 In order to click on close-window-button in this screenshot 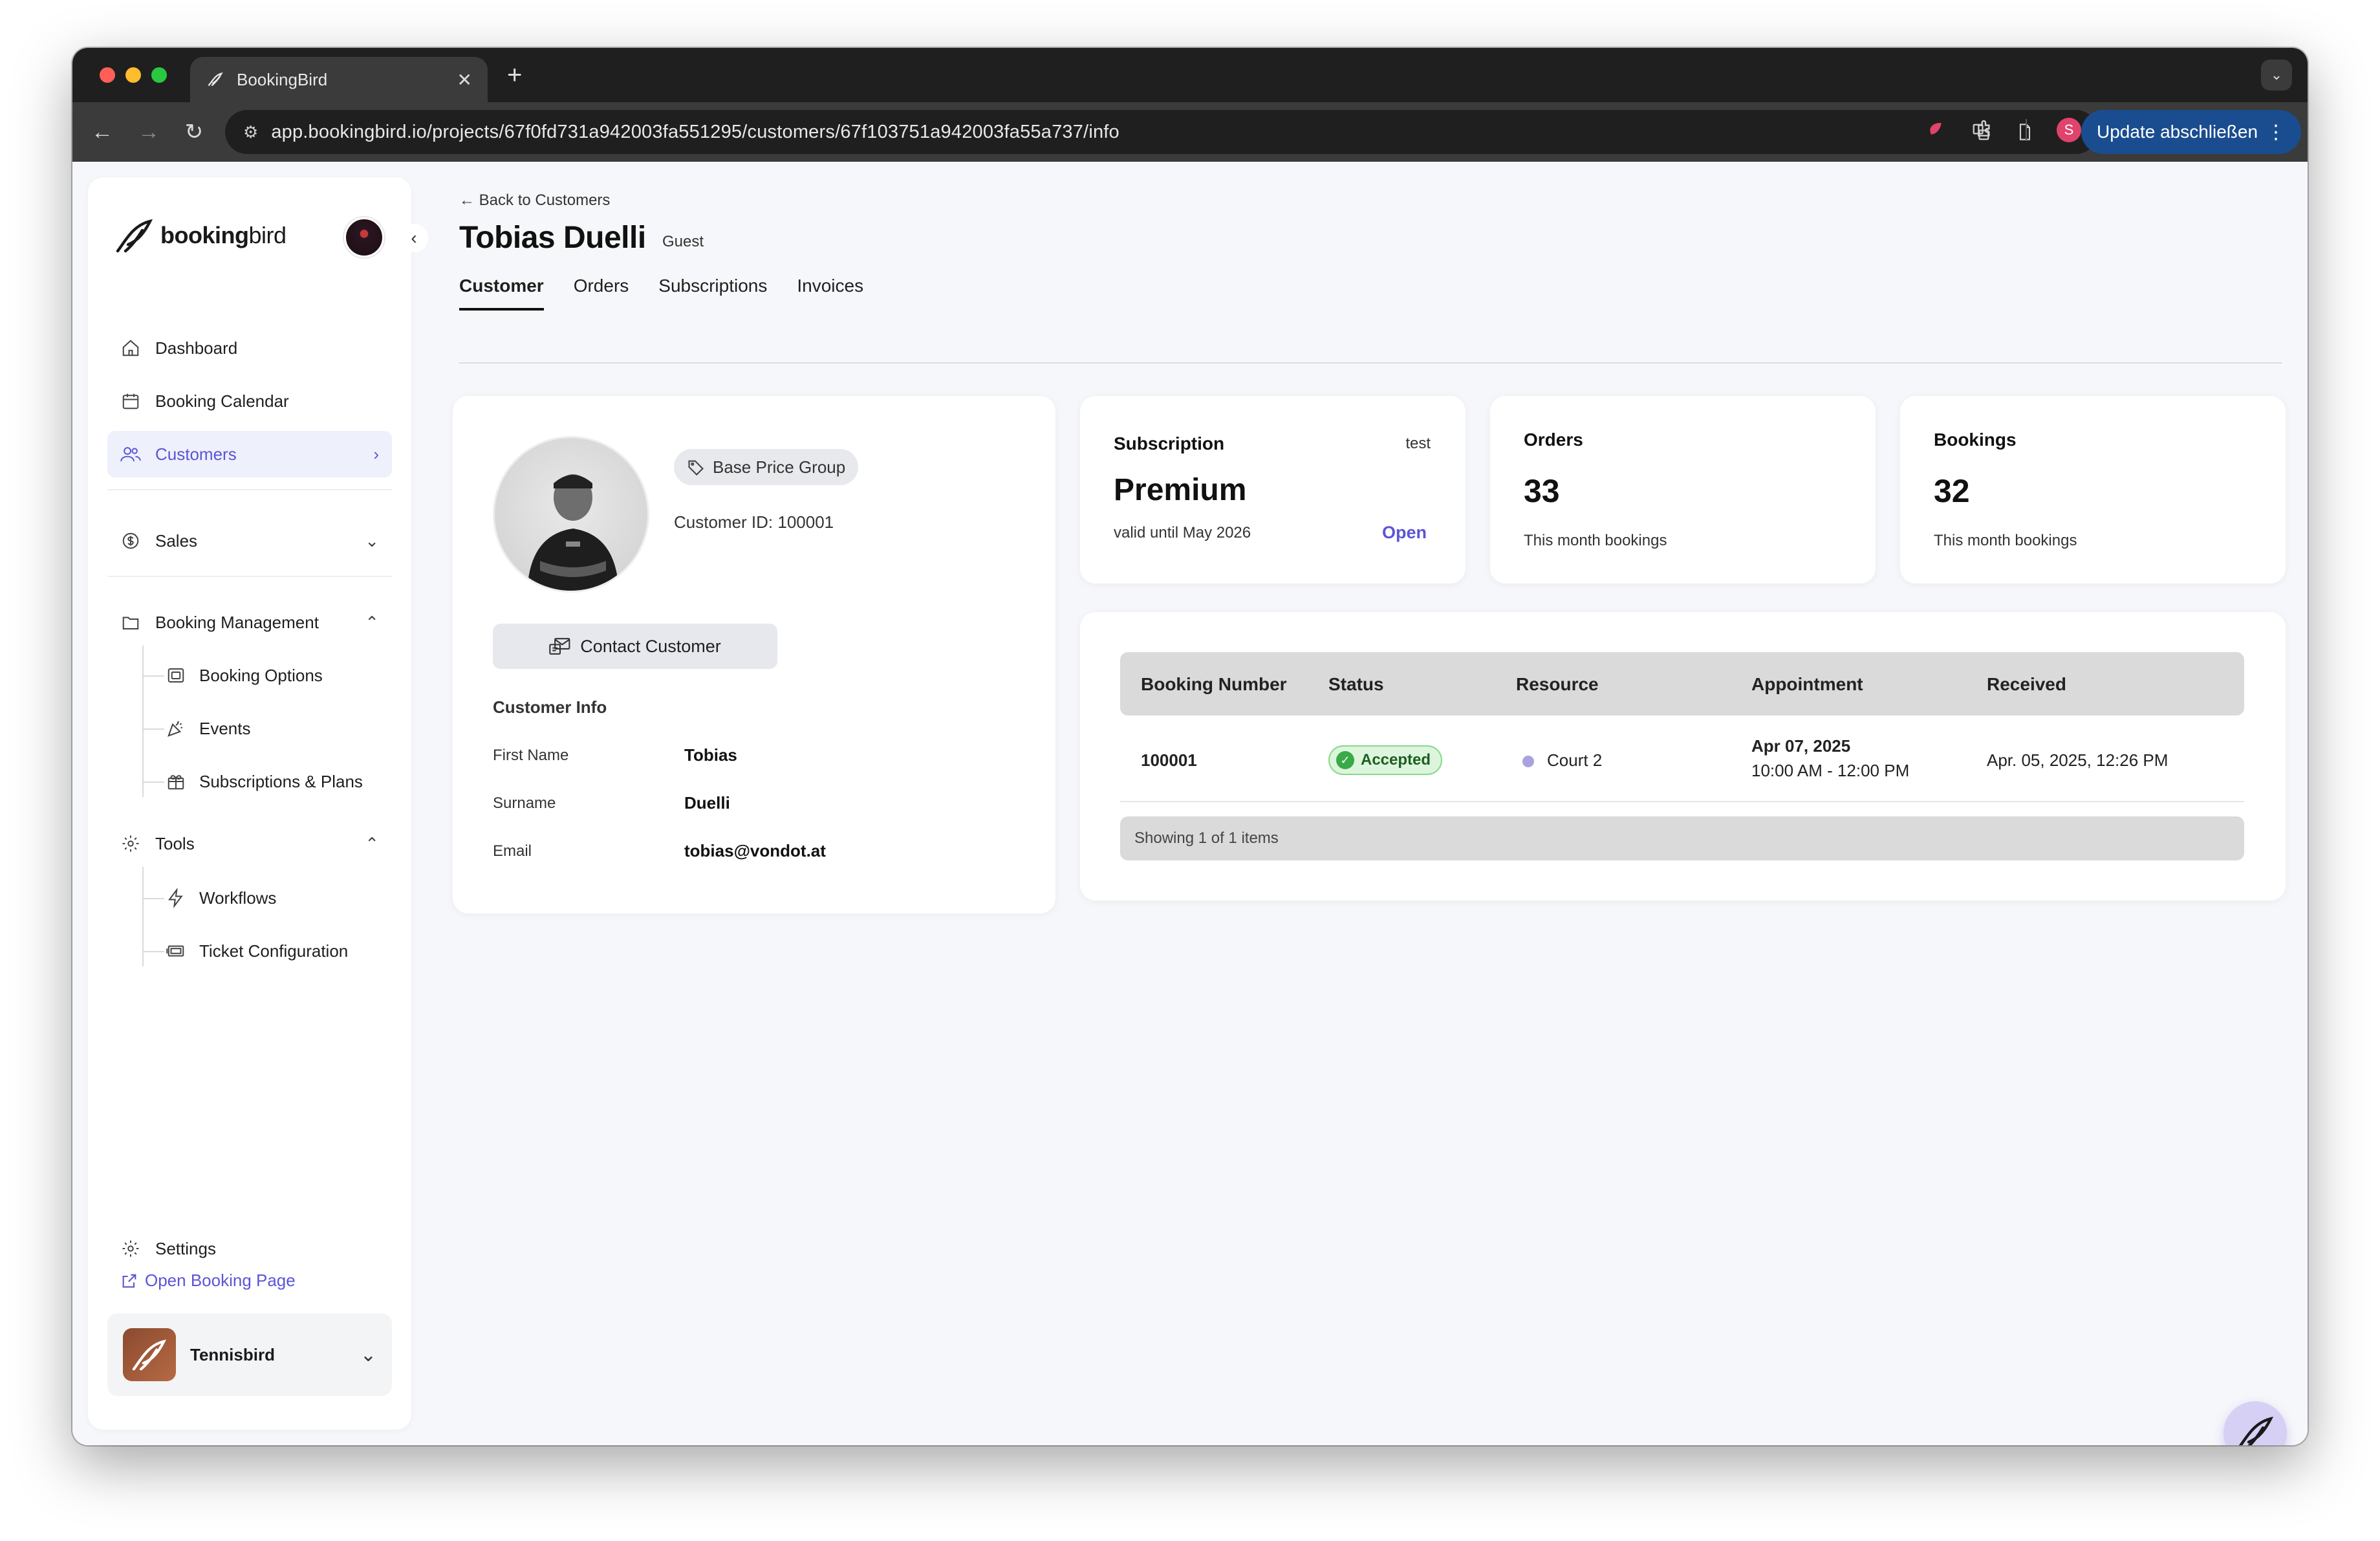, I will do `click(107, 75)`.